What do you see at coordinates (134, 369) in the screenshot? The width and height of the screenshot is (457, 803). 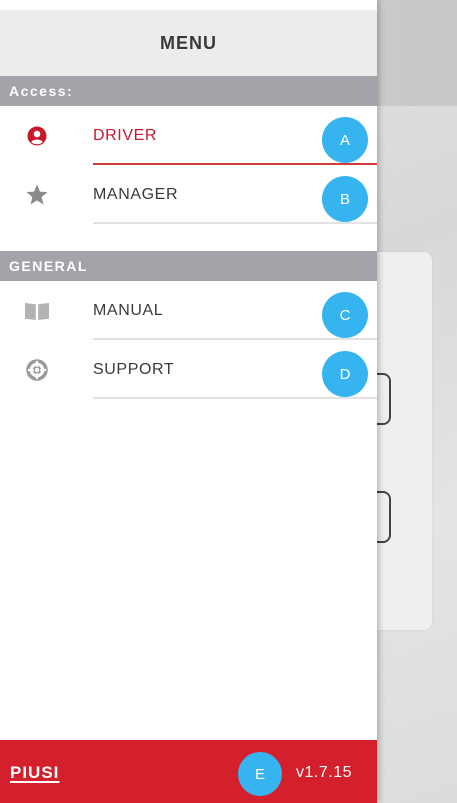 I see `menu-item-label: SUPPORT` at bounding box center [134, 369].